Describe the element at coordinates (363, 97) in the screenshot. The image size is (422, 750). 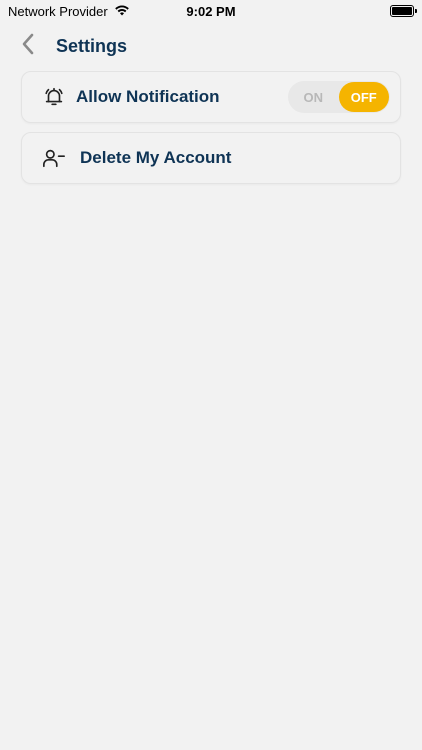
I see `toggle-off-option: OFF` at that location.